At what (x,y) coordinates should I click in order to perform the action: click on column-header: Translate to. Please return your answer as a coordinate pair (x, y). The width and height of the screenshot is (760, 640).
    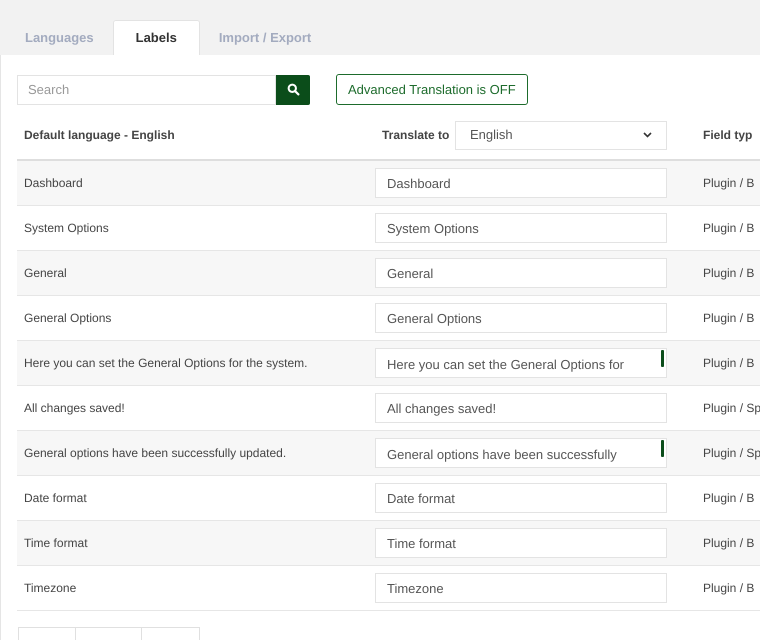
    Looking at the image, I should click on (415, 135).